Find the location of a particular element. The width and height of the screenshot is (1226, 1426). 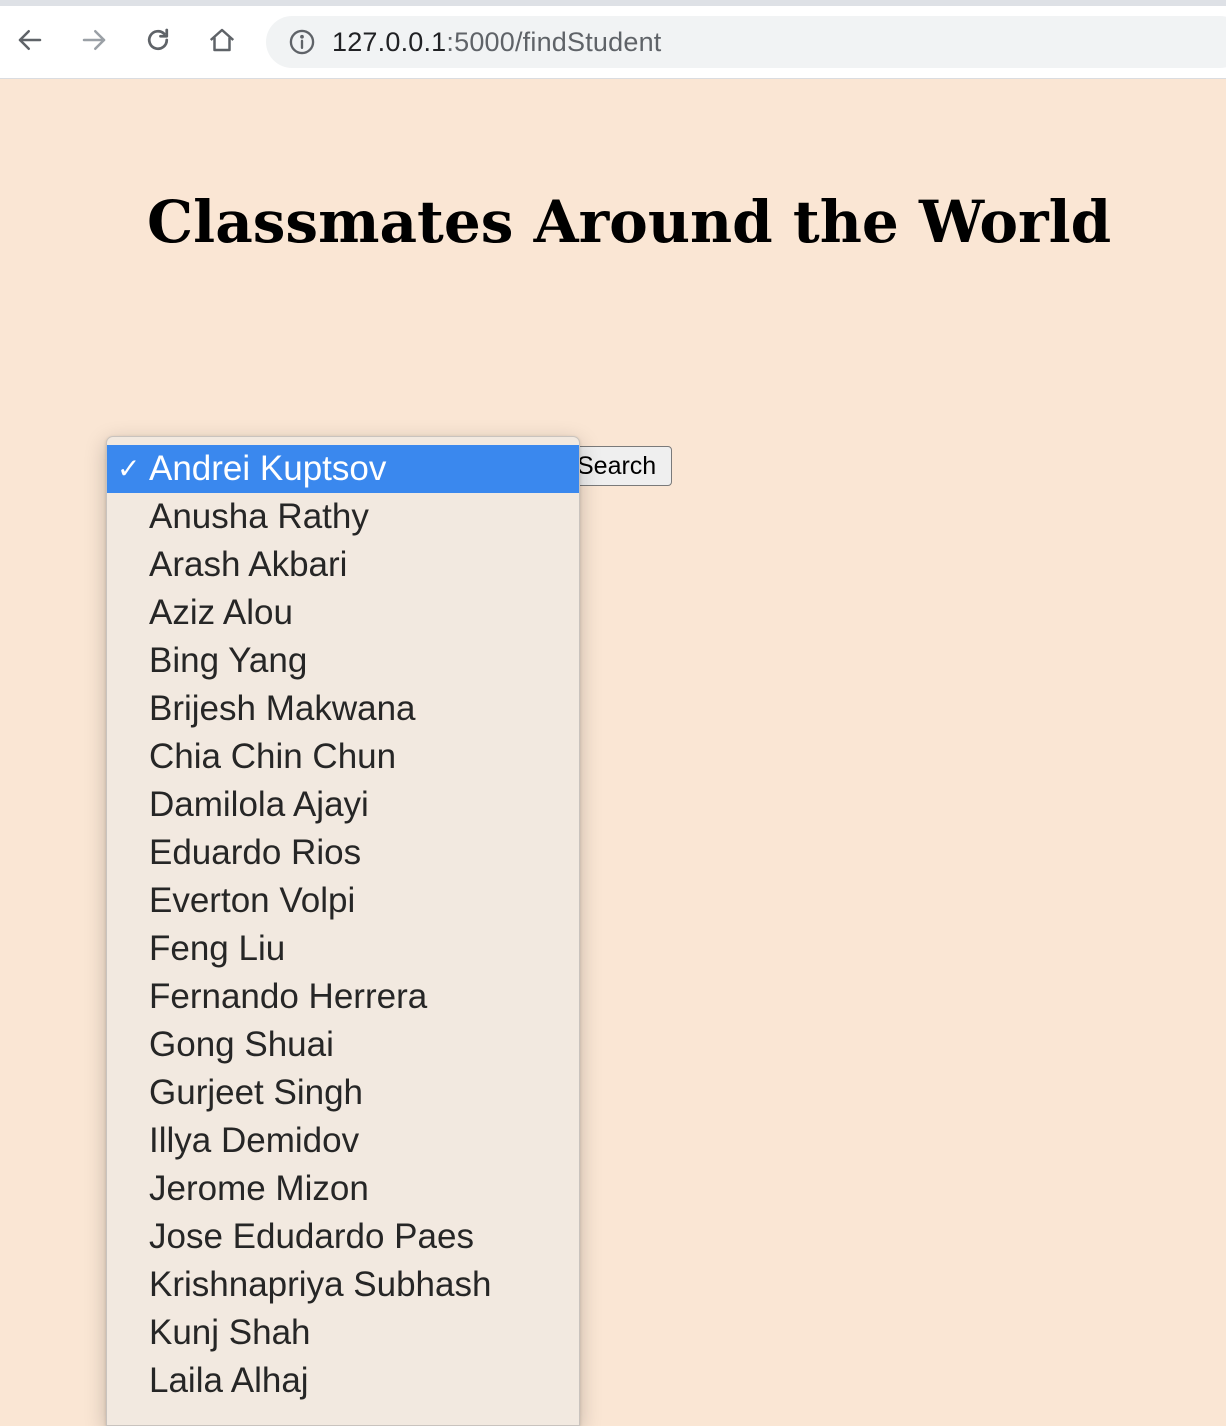

address-bar: 127.0.0.1:5000/findStudent is located at coordinates (746, 42).